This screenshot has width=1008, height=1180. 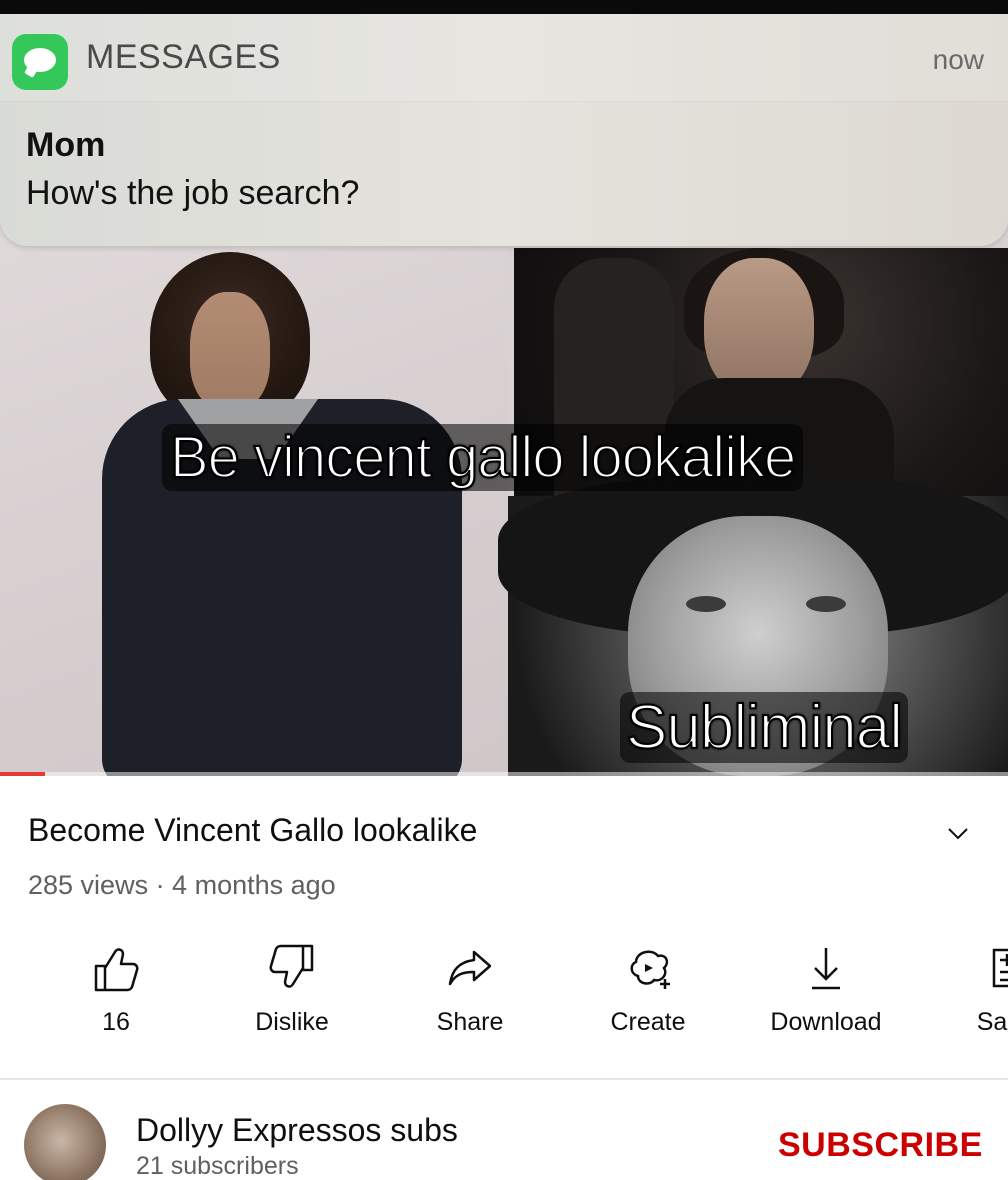 What do you see at coordinates (880, 1145) in the screenshot?
I see `subscribe-button: SUBSCRIBE` at bounding box center [880, 1145].